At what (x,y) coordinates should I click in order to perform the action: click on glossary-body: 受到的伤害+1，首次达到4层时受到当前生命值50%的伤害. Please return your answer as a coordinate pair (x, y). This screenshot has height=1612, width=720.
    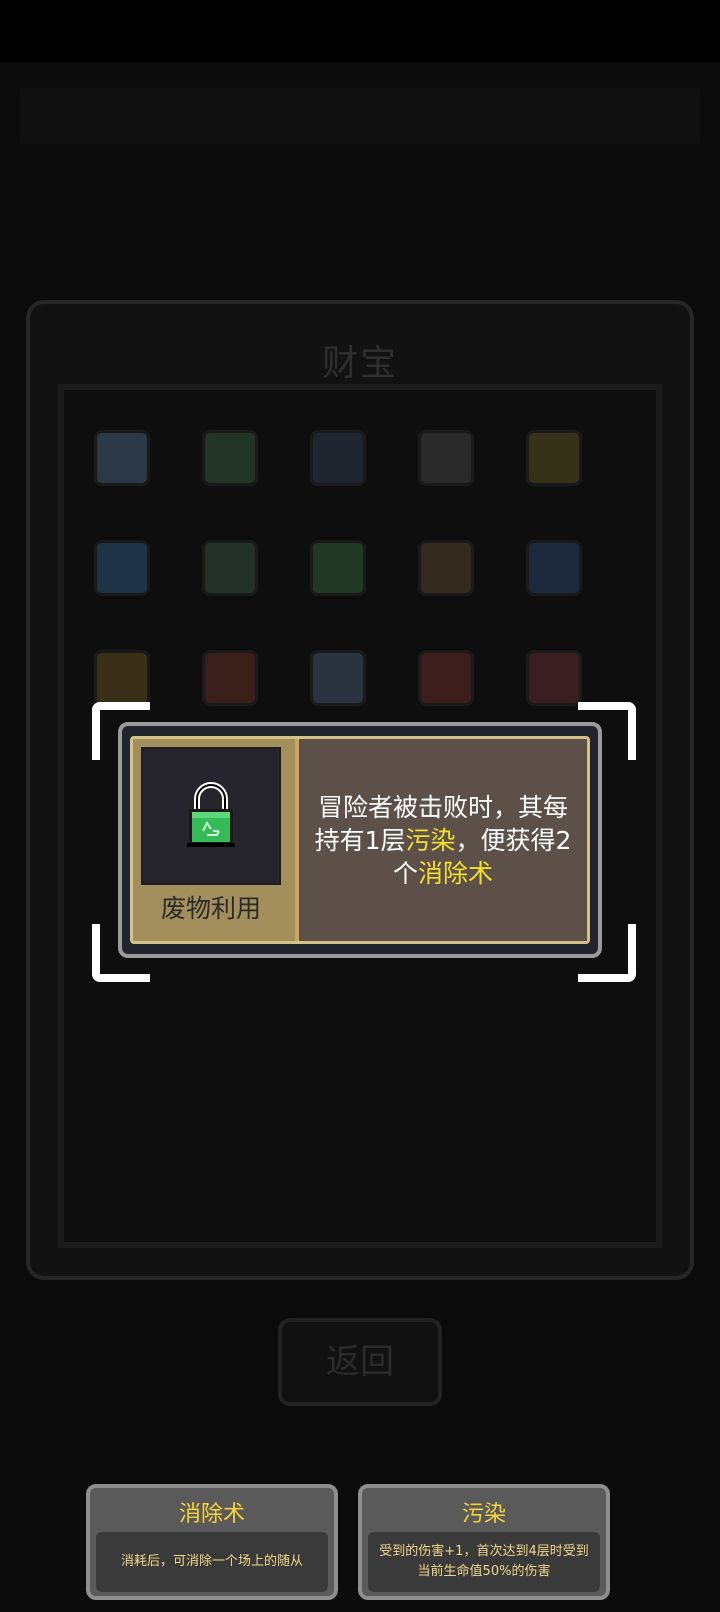
    Looking at the image, I should click on (484, 1562).